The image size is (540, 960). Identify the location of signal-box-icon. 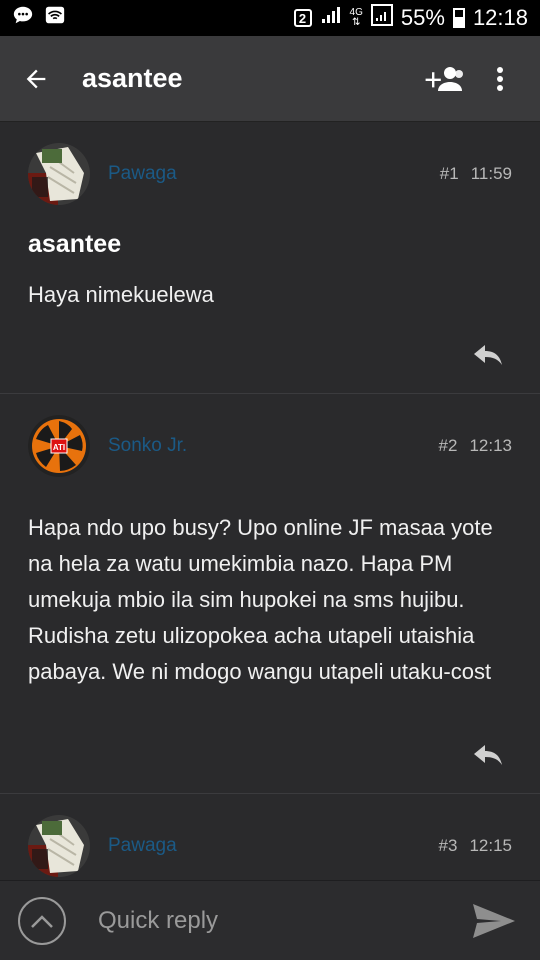
(381, 18).